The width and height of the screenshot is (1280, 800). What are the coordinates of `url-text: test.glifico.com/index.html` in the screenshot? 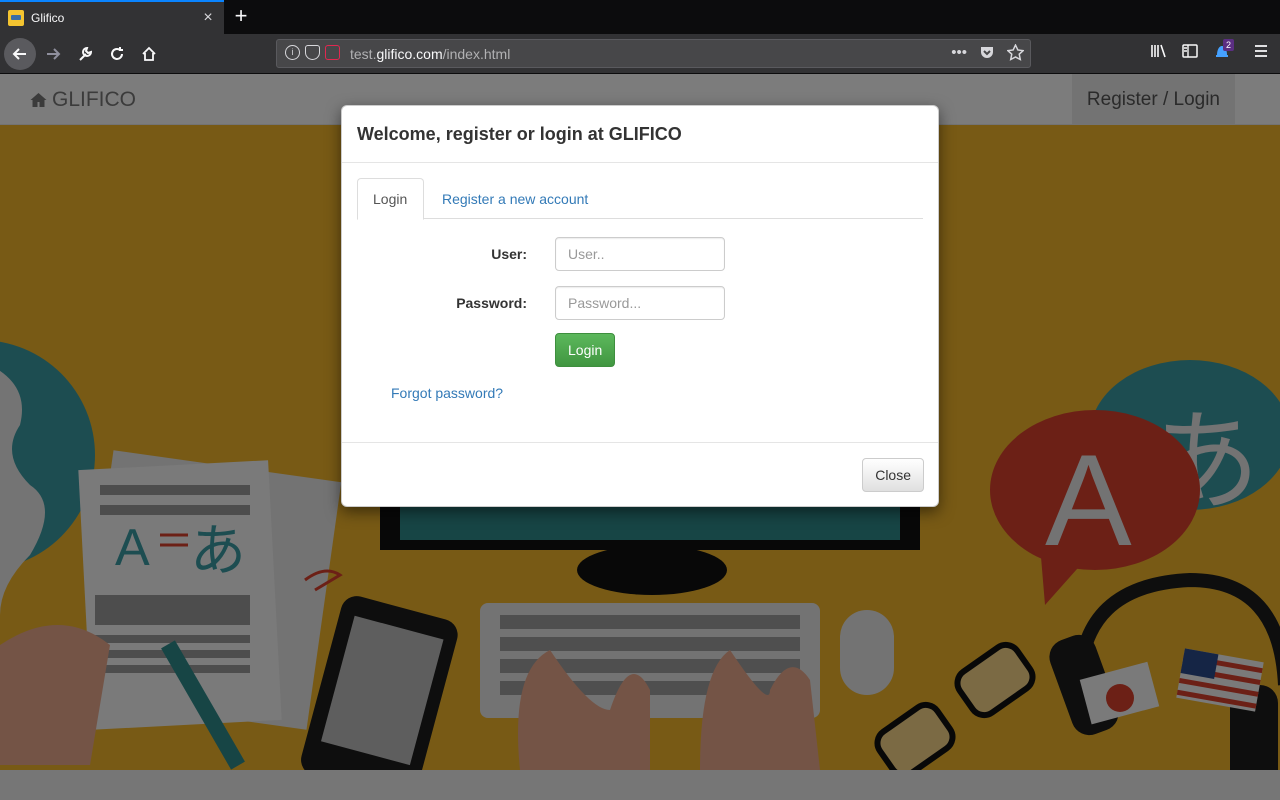 It's located at (430, 54).